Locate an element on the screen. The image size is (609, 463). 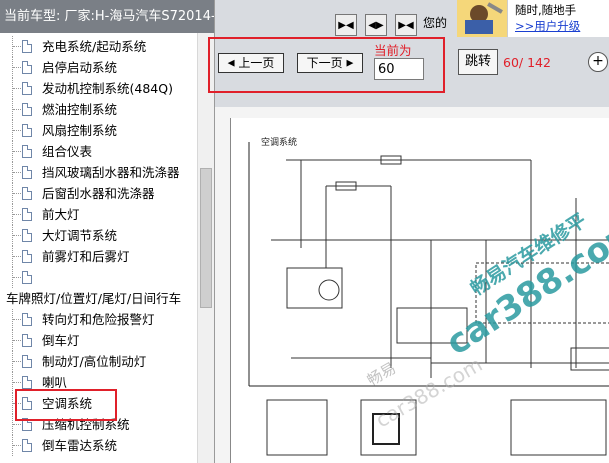
vehicle-model-header: 当前车型: 厂家:H-海马汽车S72014- is located at coordinates (107, 16).